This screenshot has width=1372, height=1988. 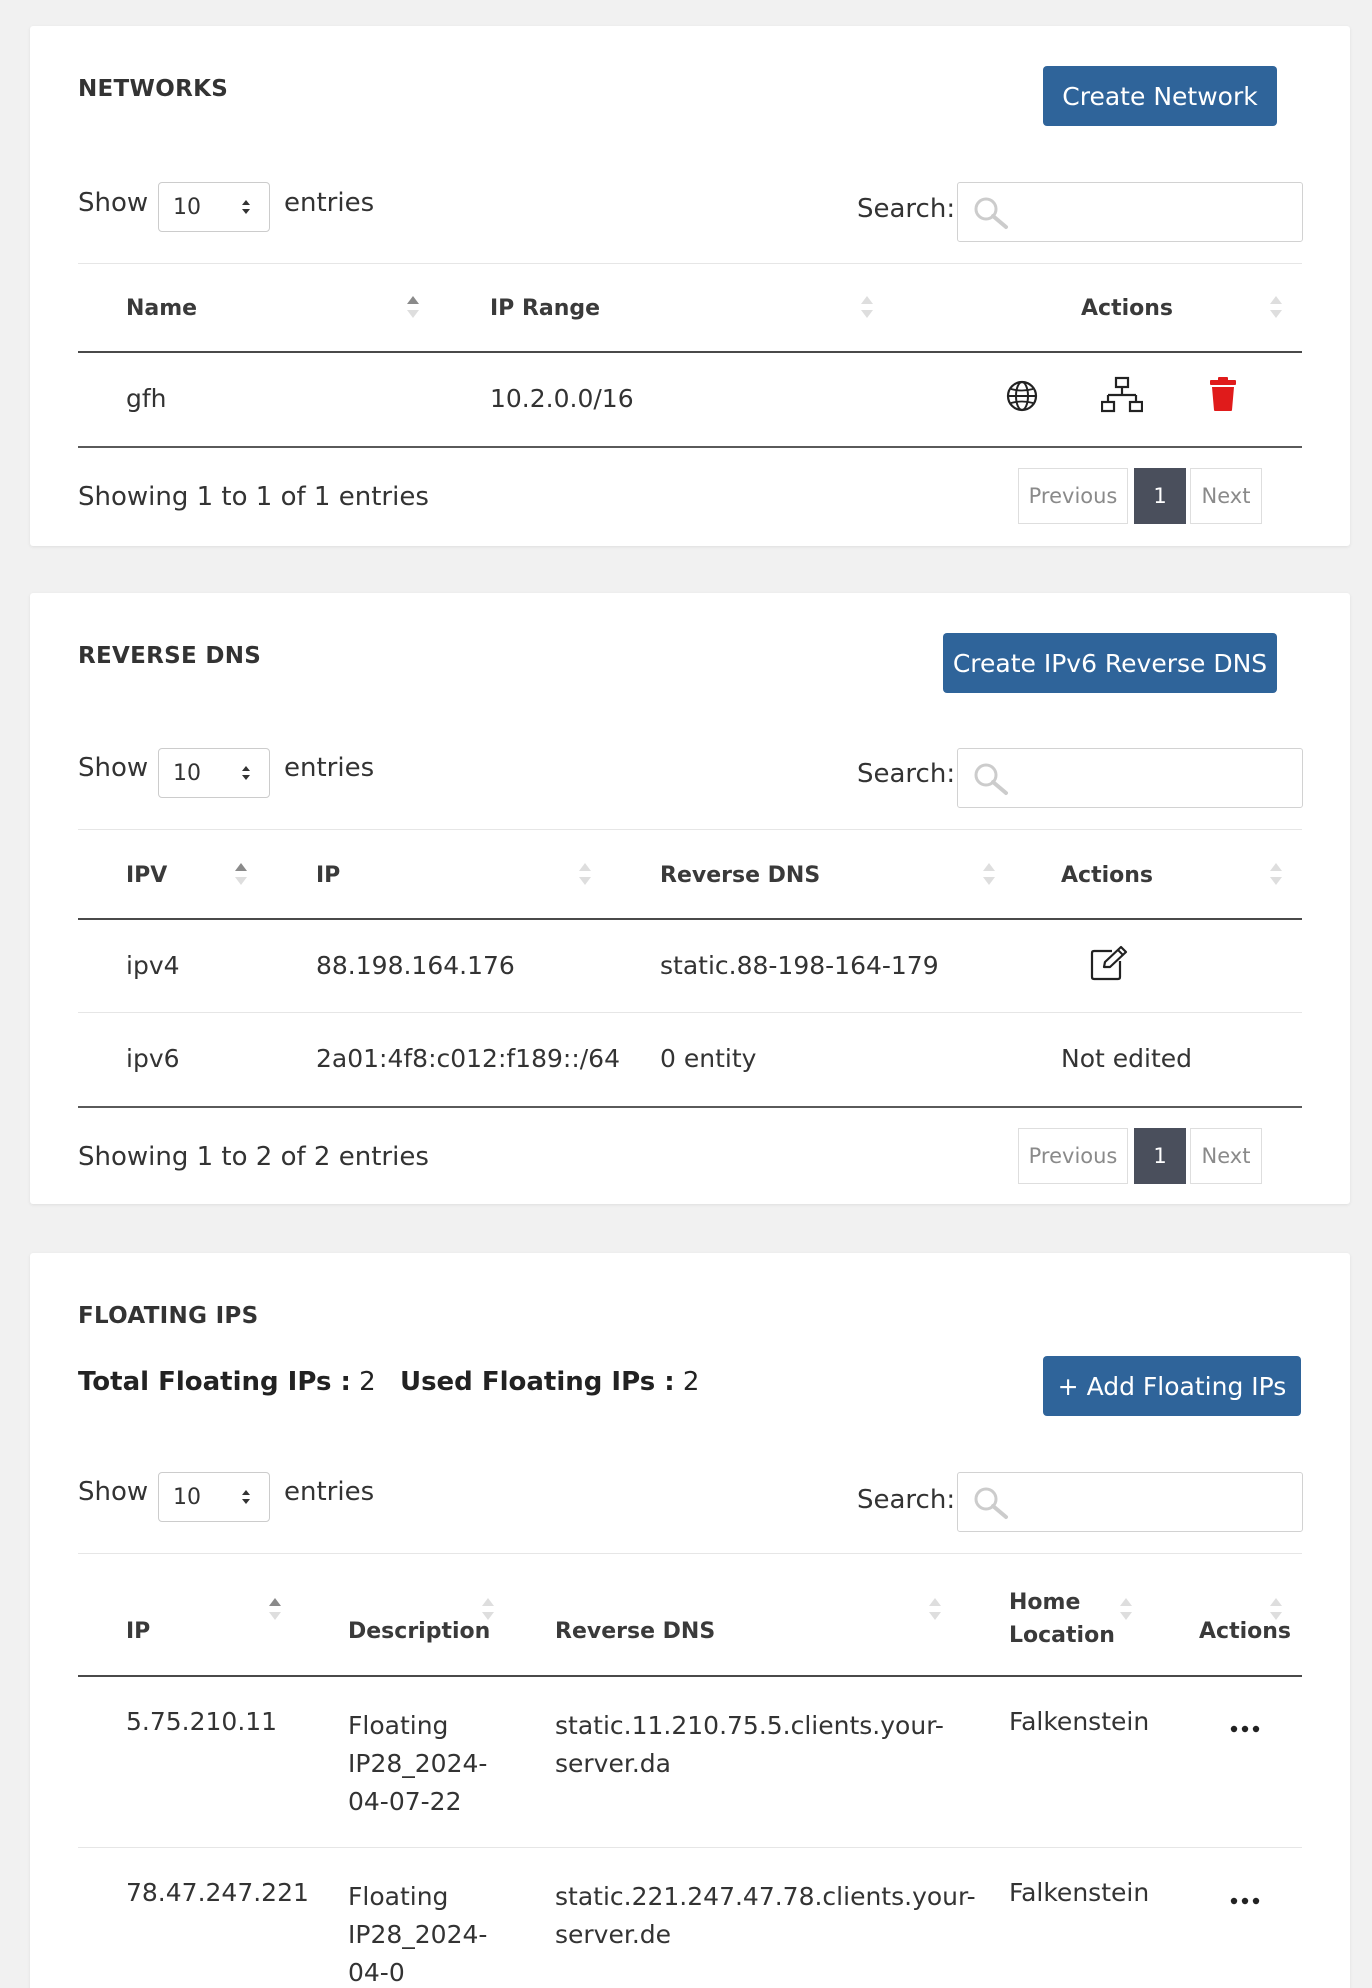 I want to click on col-ipv: IPV, so click(x=146, y=875).